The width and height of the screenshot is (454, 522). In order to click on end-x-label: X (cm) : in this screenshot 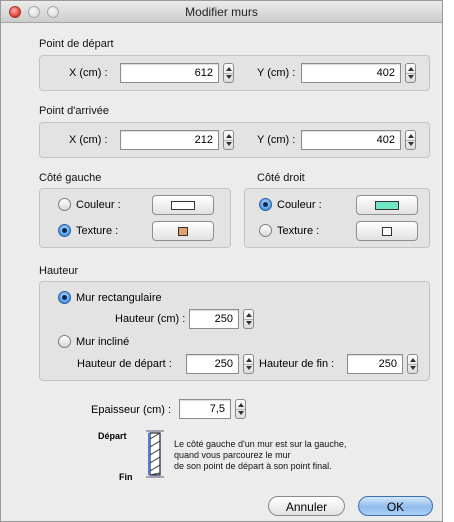, I will do `click(88, 140)`.